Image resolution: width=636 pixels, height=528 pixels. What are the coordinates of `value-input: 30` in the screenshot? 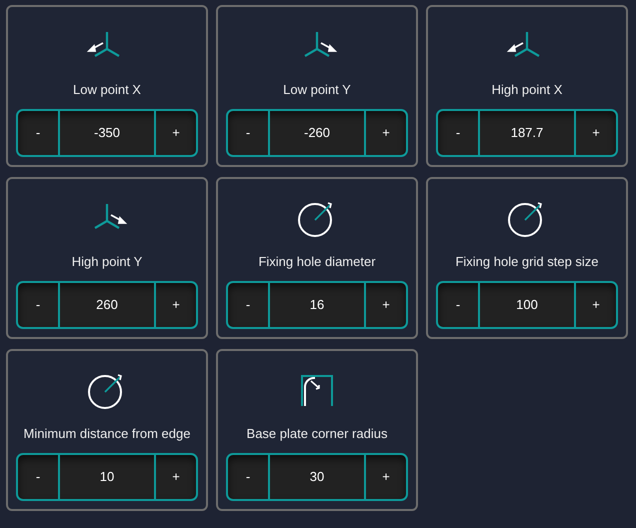 It's located at (317, 476).